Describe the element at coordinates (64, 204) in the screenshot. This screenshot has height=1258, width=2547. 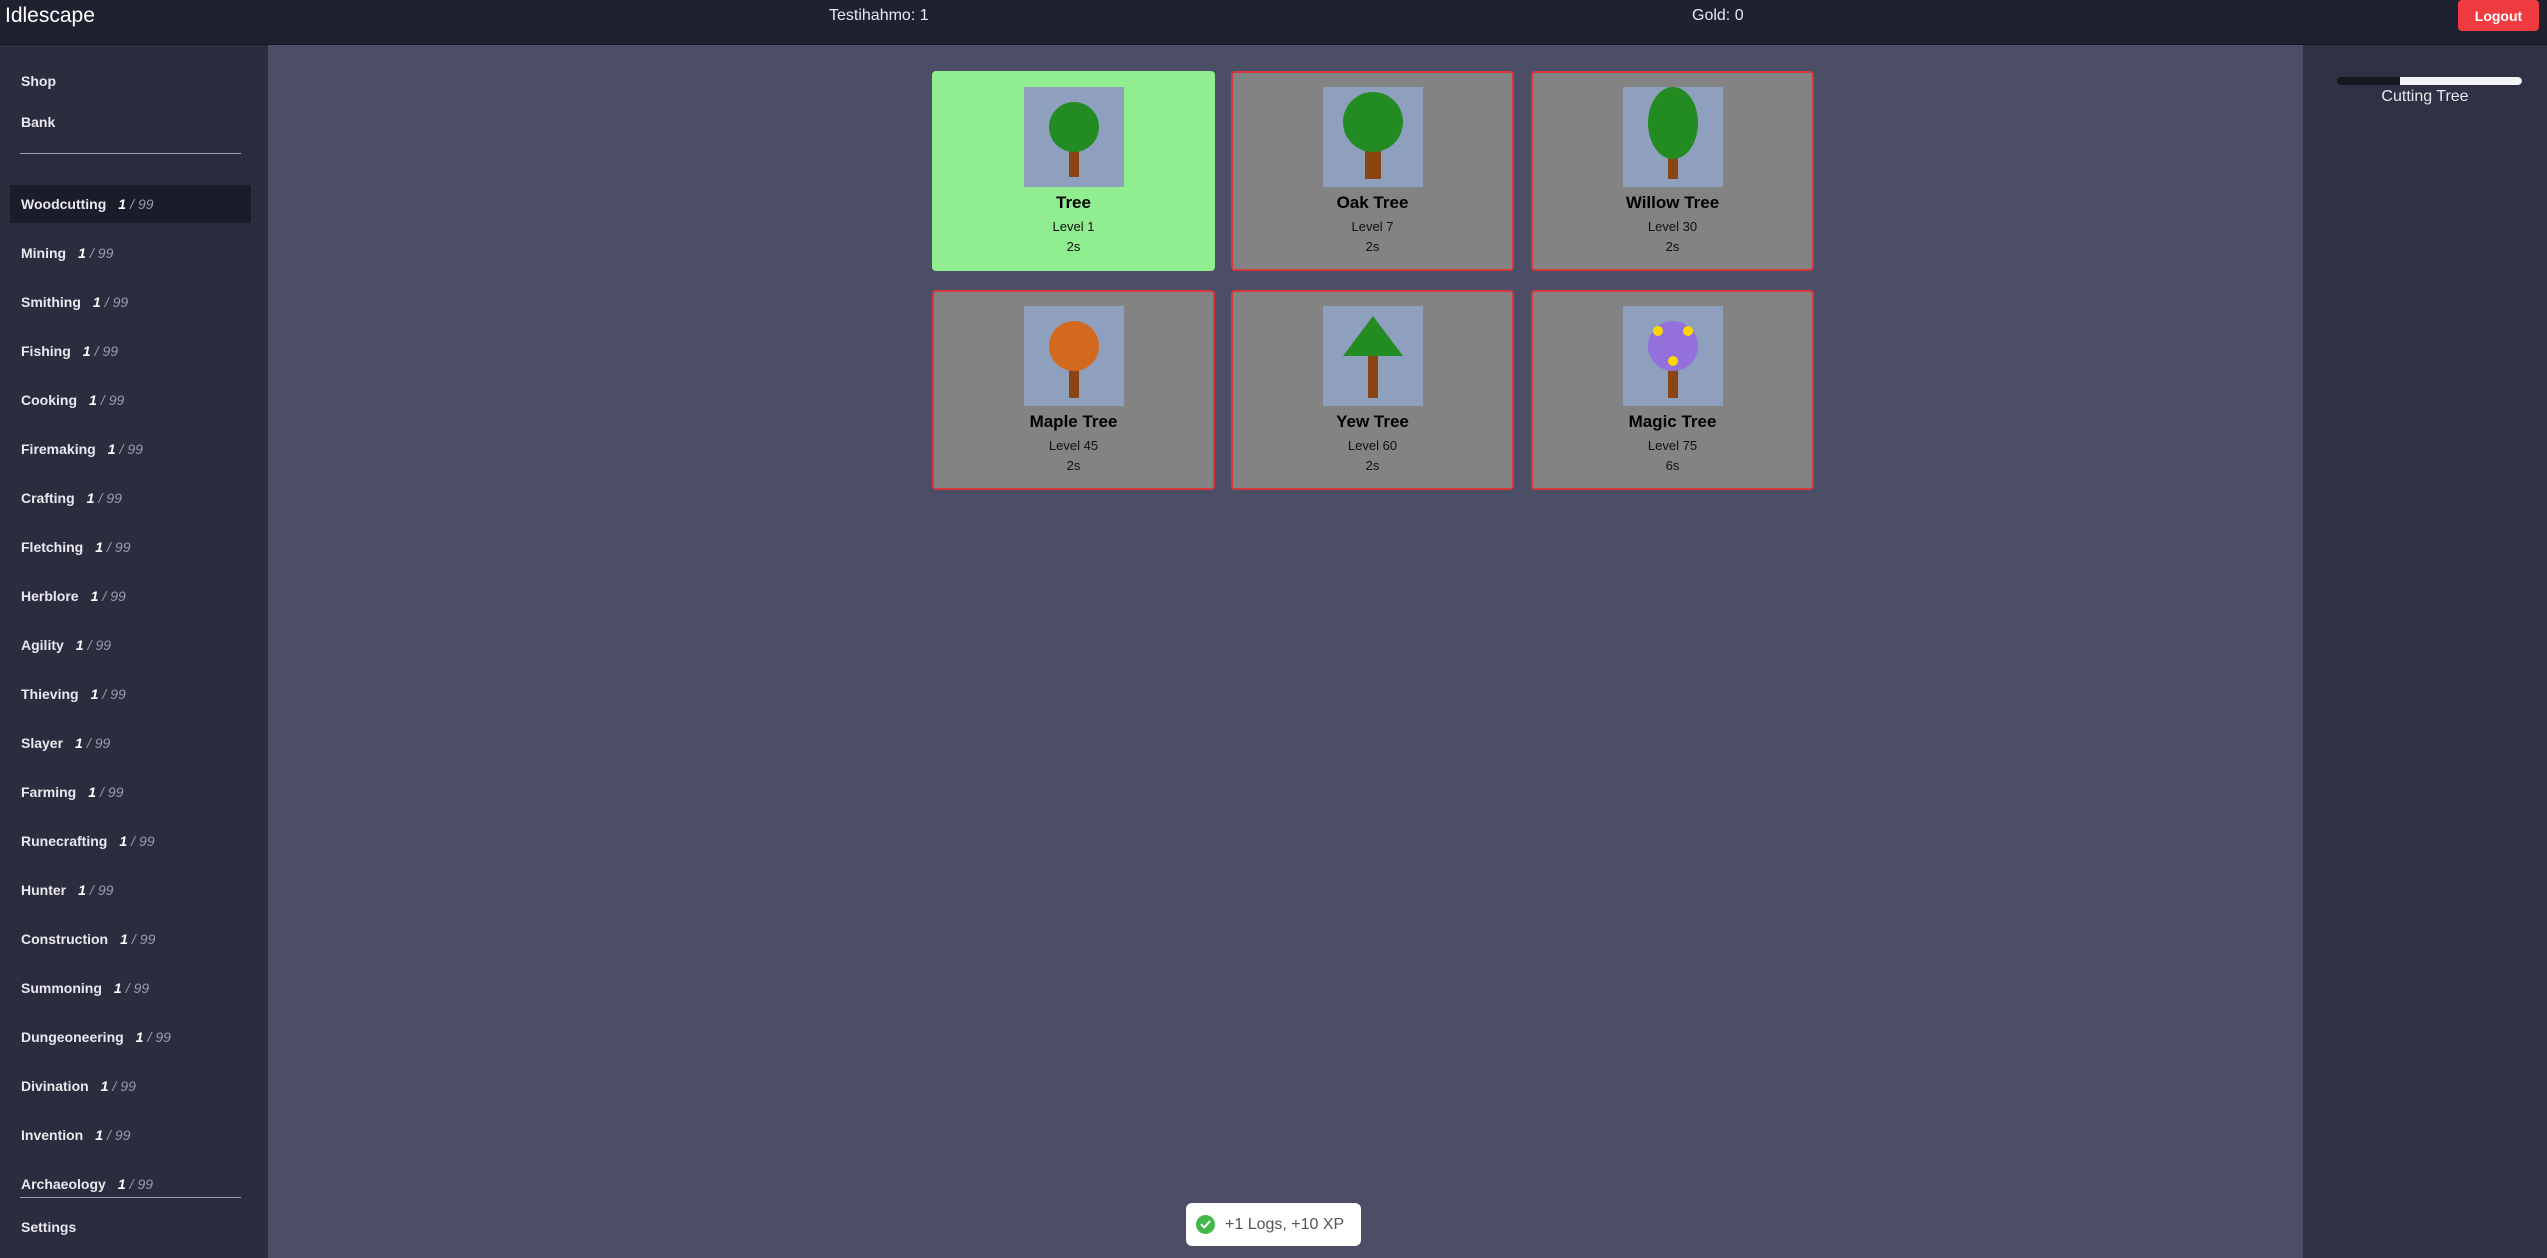
I see `skill-name: Woodcutting` at that location.